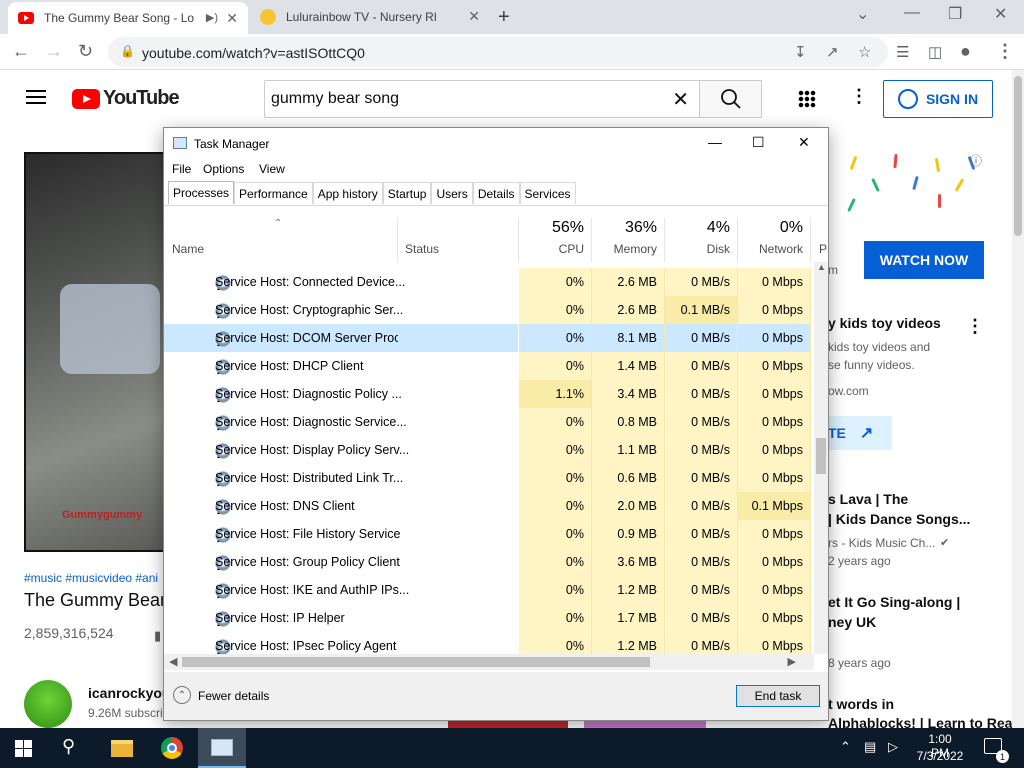 This screenshot has height=768, width=1024. What do you see at coordinates (902, 52) in the screenshot?
I see `media-control-icon: ☰` at bounding box center [902, 52].